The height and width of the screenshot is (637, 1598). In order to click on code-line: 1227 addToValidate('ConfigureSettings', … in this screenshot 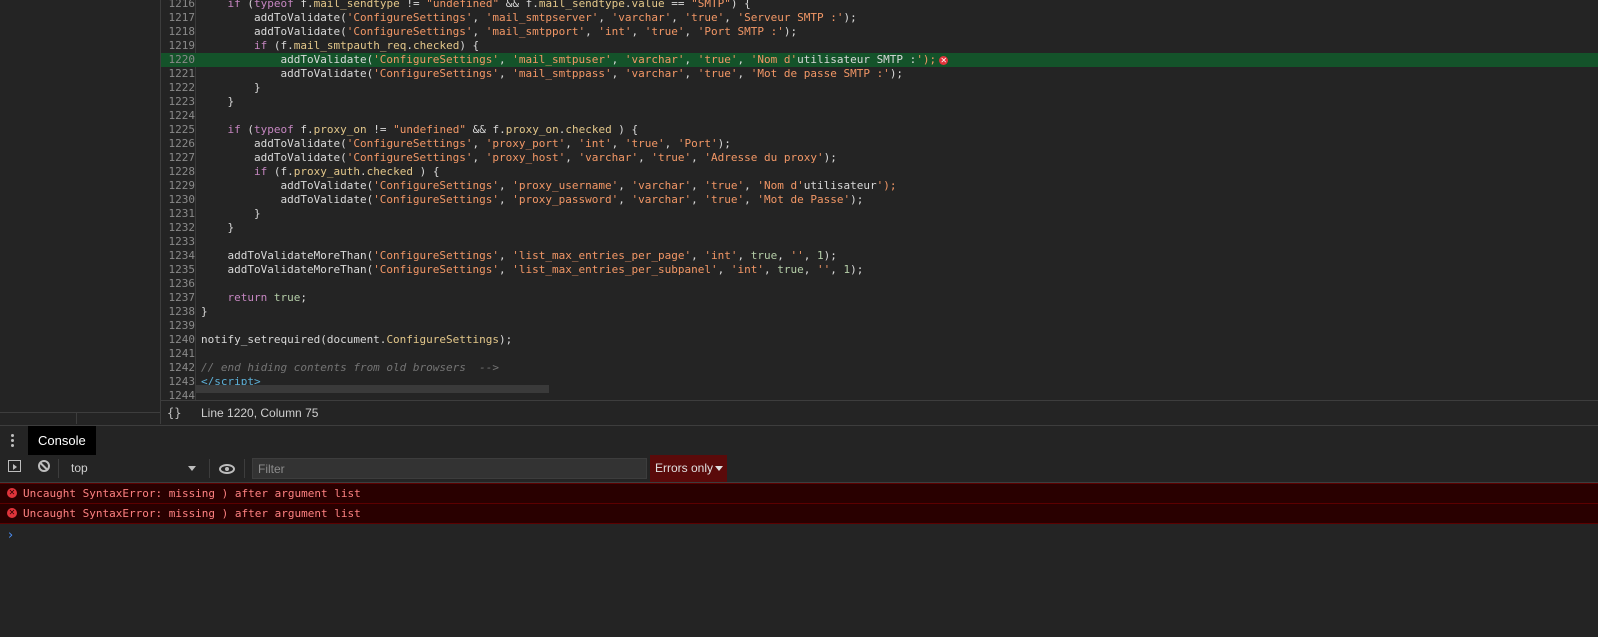, I will do `click(879, 158)`.